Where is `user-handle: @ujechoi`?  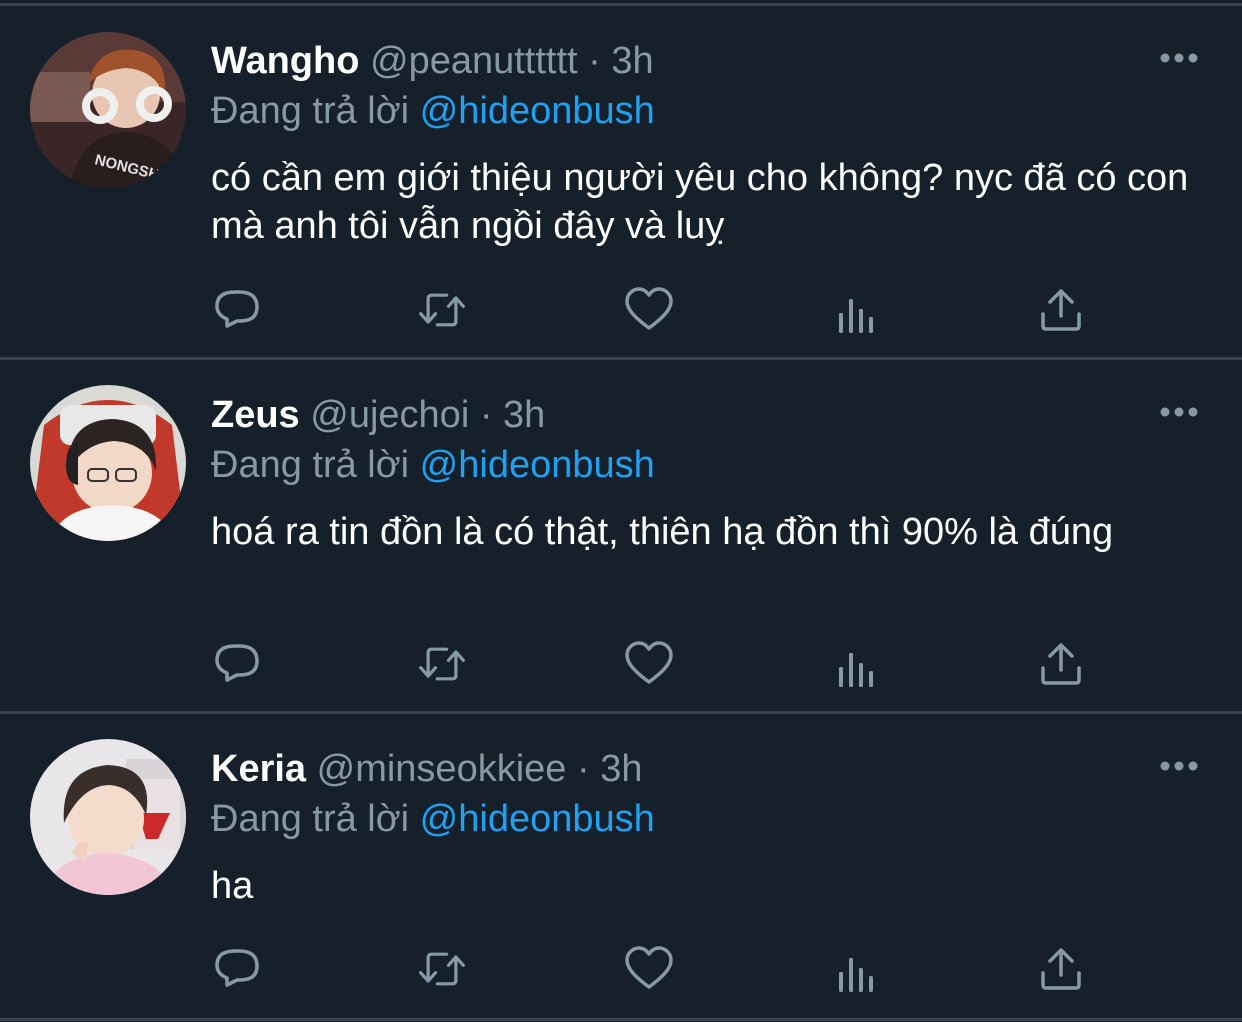
user-handle: @ujechoi is located at coordinates (389, 415).